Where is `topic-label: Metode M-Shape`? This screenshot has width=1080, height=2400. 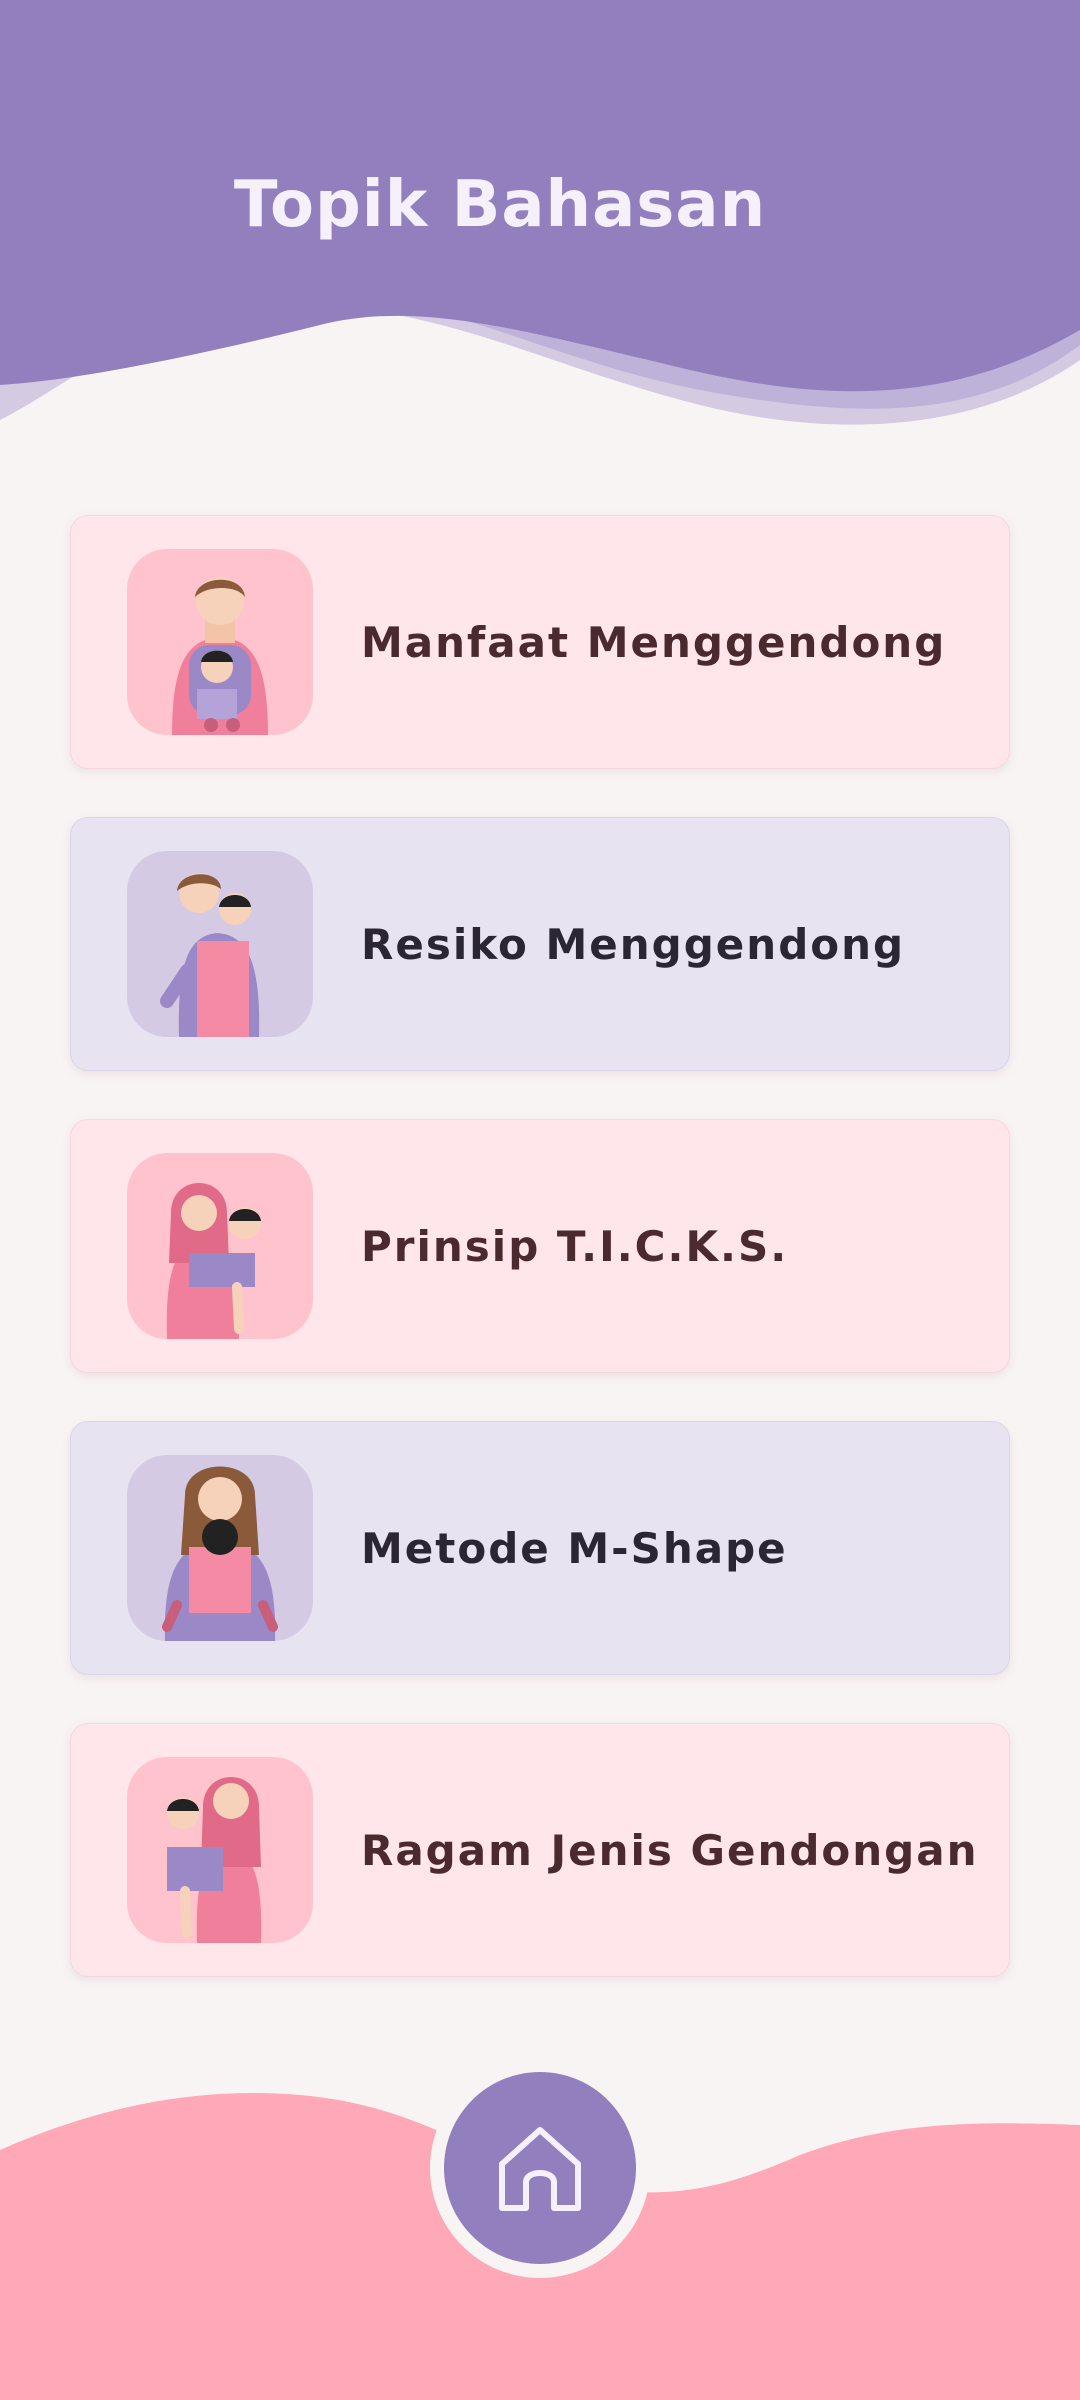
topic-label: Metode M-Shape is located at coordinates (574, 1548).